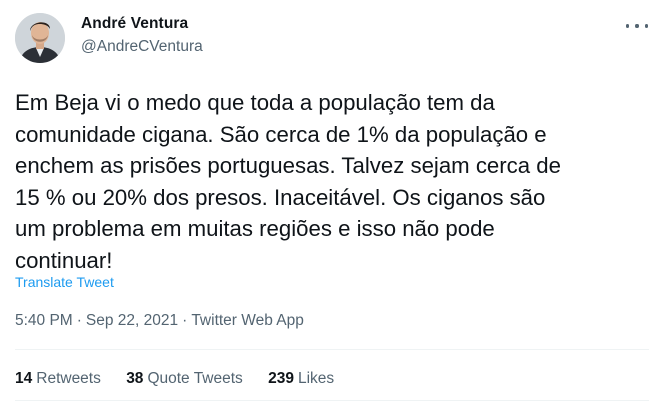 The height and width of the screenshot is (406, 664). I want to click on likes-stat: 239 Likes, so click(301, 379).